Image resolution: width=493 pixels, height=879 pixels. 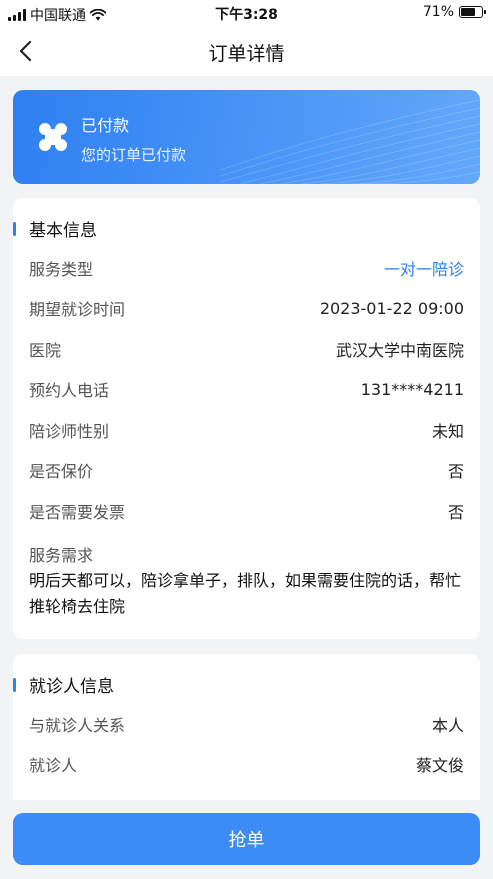 I want to click on decorative-wave-pattern, so click(x=350, y=141).